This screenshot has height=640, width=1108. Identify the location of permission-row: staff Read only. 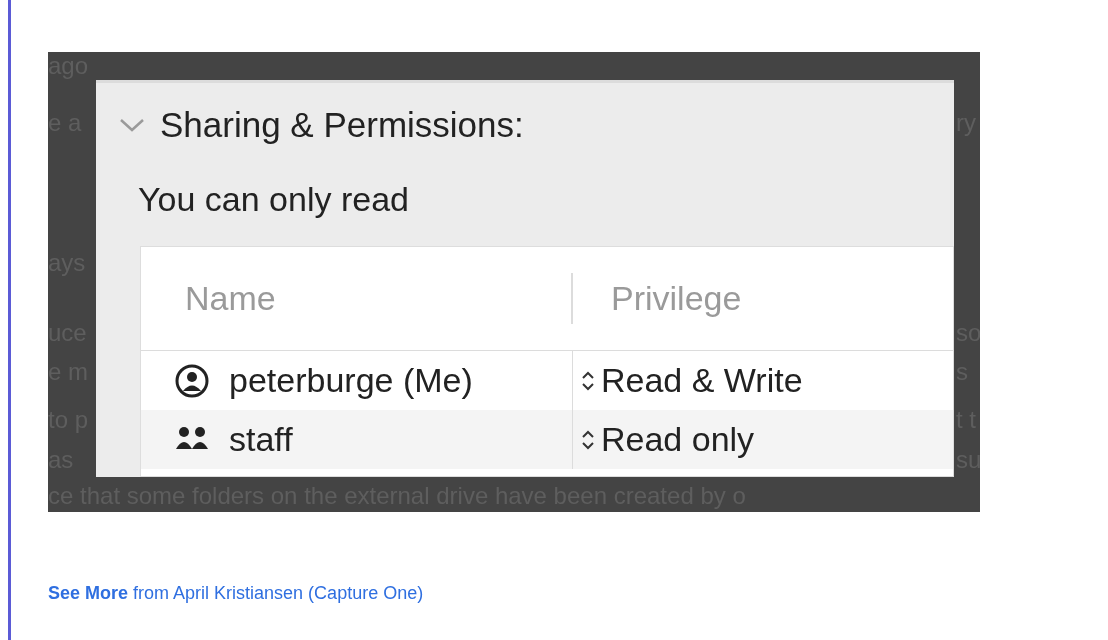
(547, 439).